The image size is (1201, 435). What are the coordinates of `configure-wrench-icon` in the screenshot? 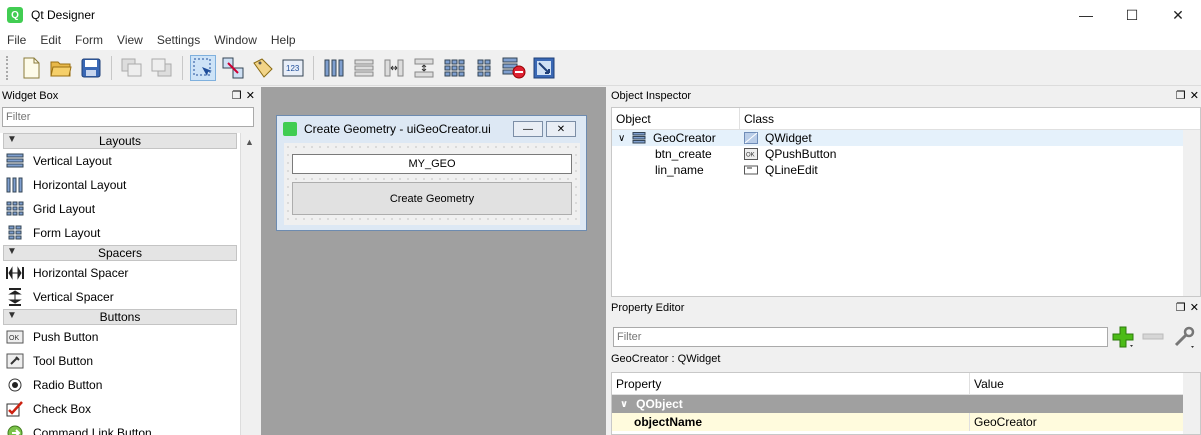 It's located at (1184, 337).